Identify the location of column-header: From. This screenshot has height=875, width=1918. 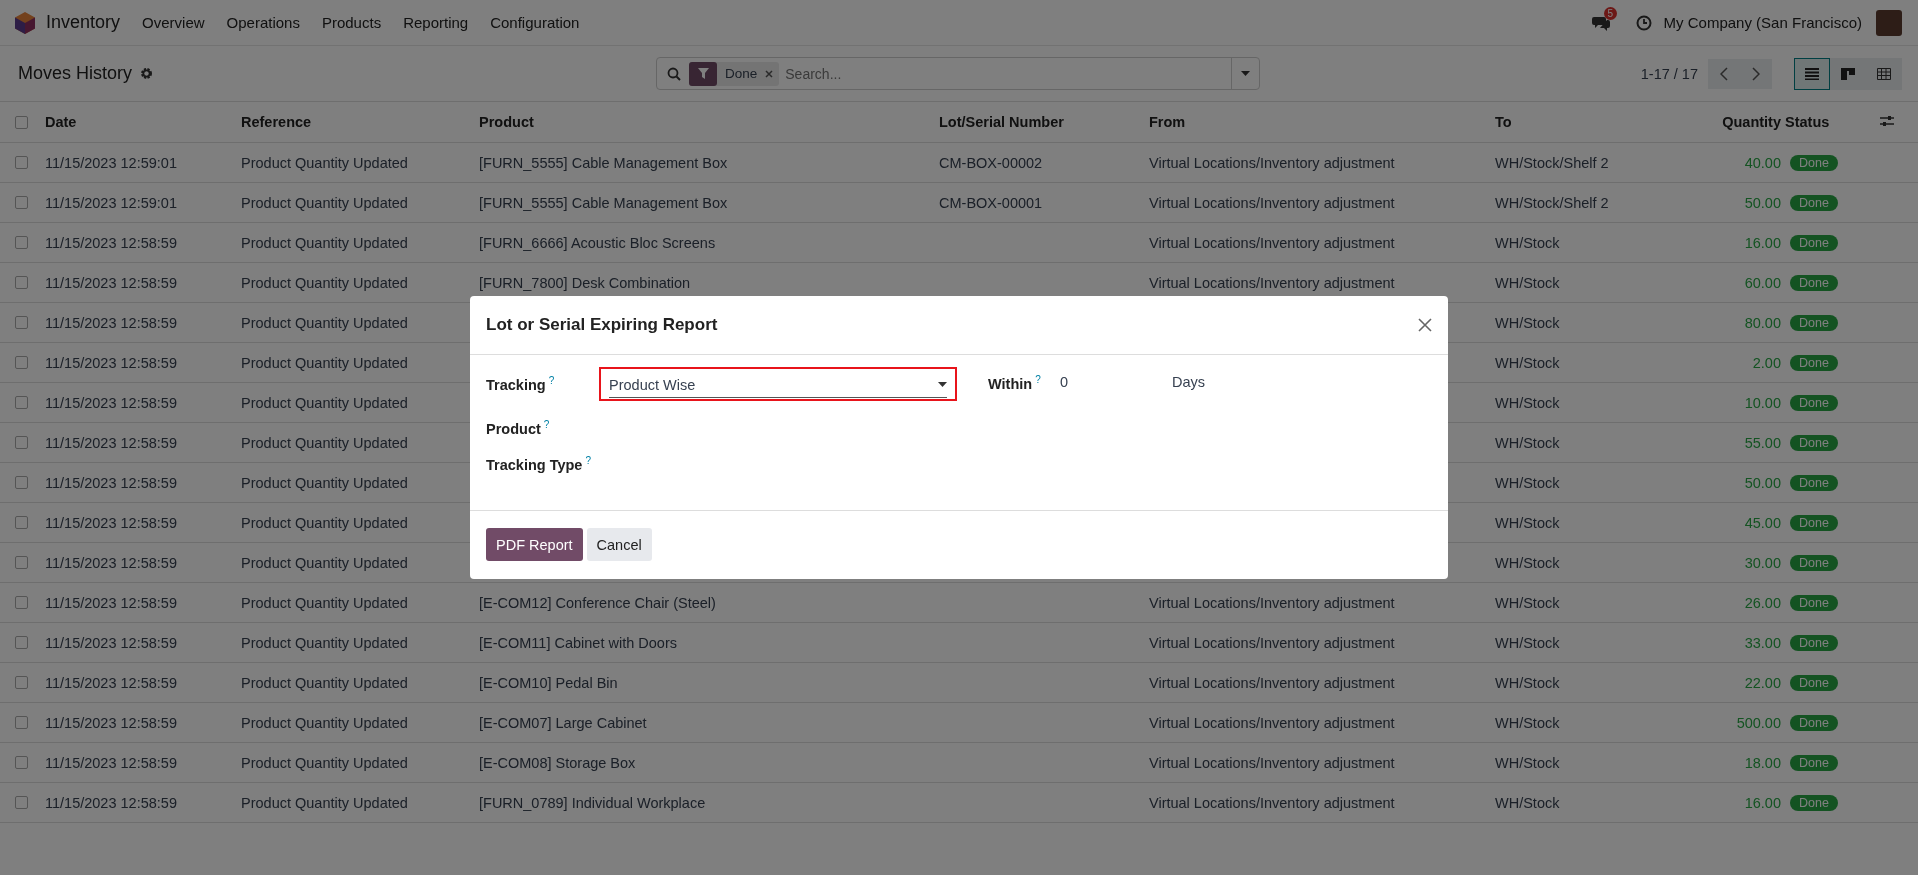
(1322, 122).